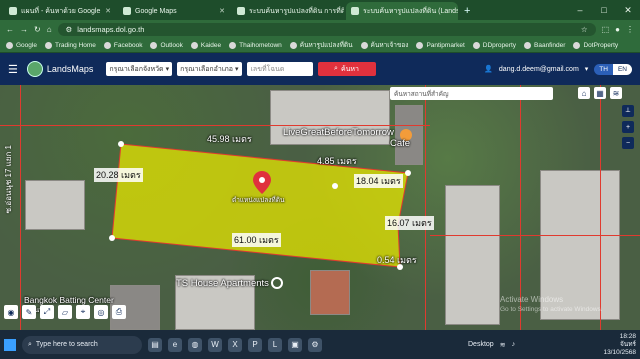  I want to click on chevron-down-icon: ▾, so click(587, 69).